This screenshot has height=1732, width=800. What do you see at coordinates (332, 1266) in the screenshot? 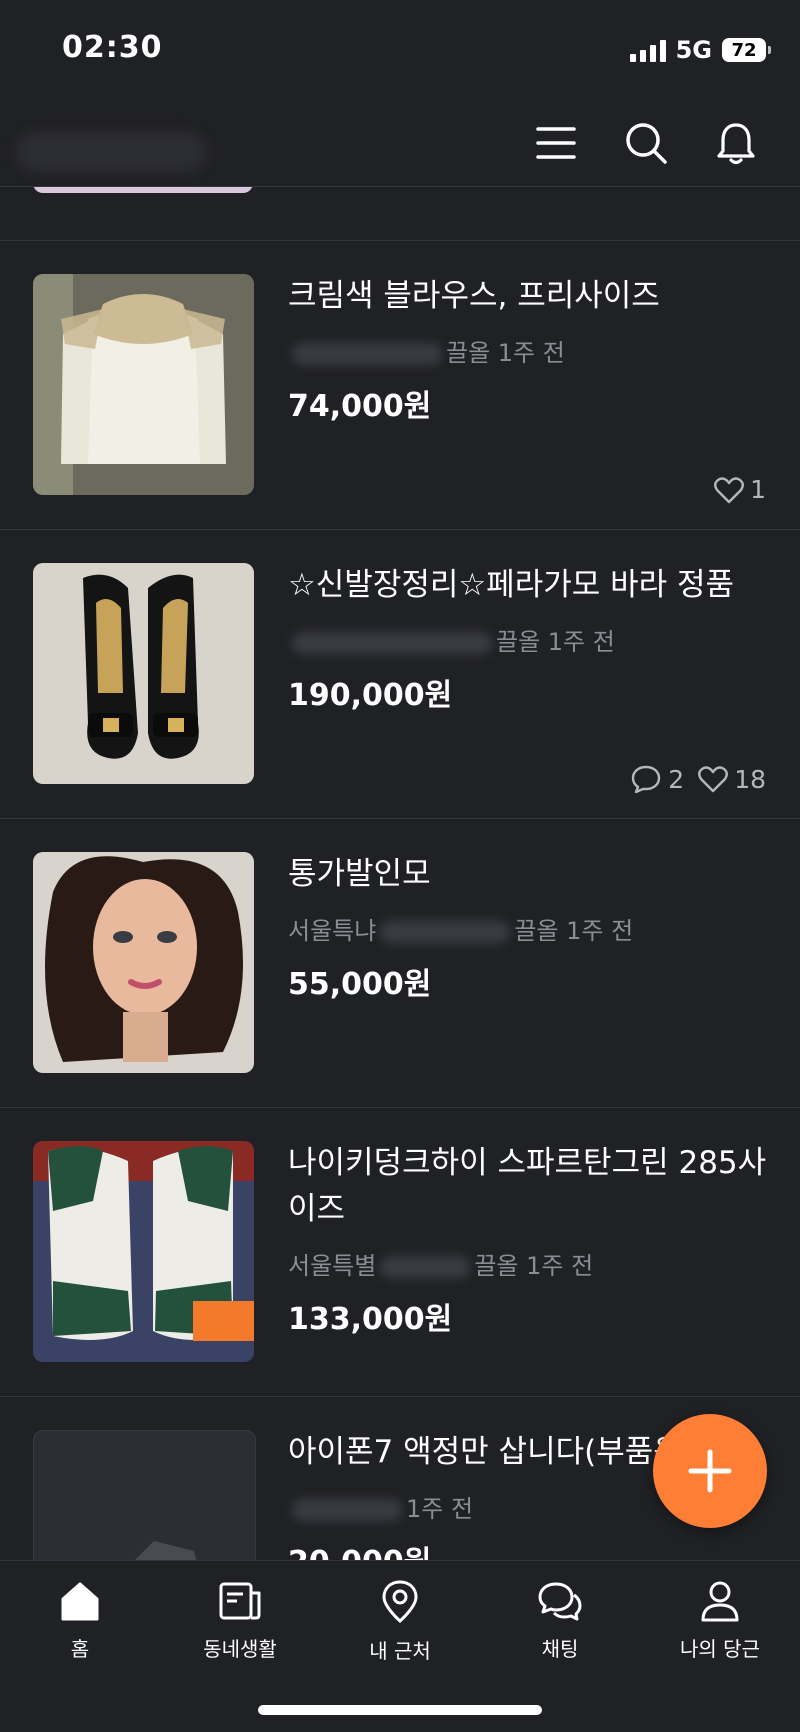
I see `item-location: 서울특별` at bounding box center [332, 1266].